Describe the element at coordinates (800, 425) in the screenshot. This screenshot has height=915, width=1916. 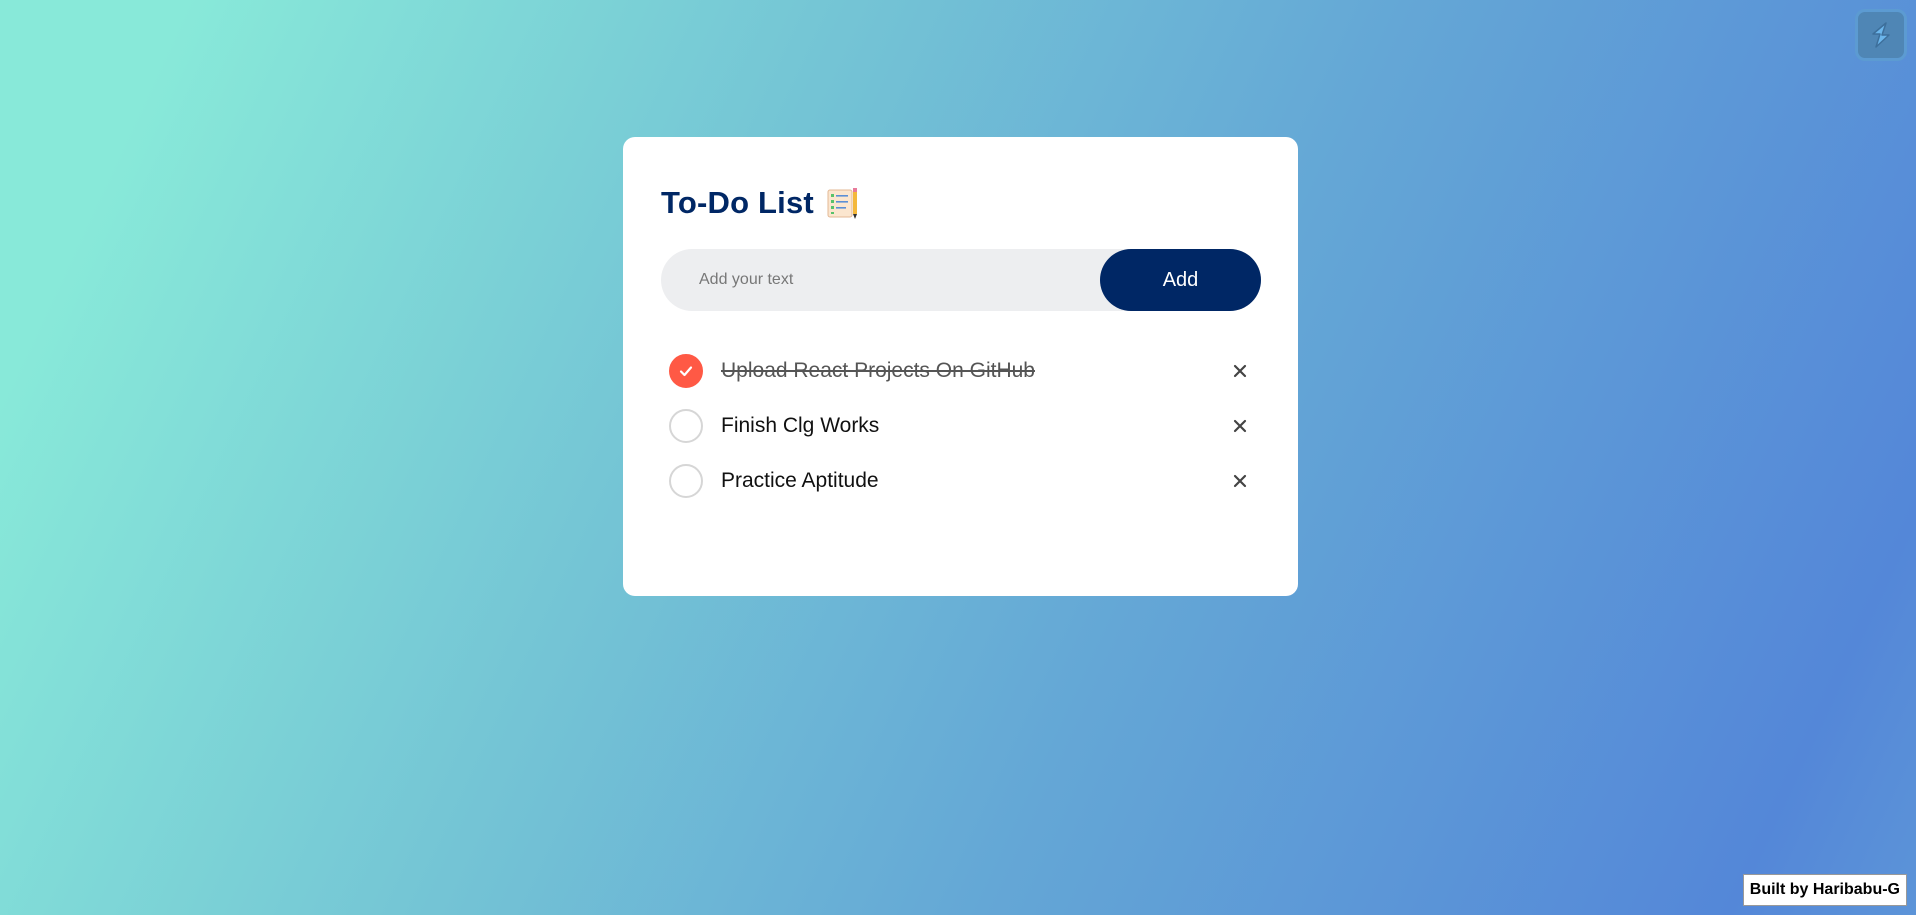
I see `task-text: Finish Clg Works` at that location.